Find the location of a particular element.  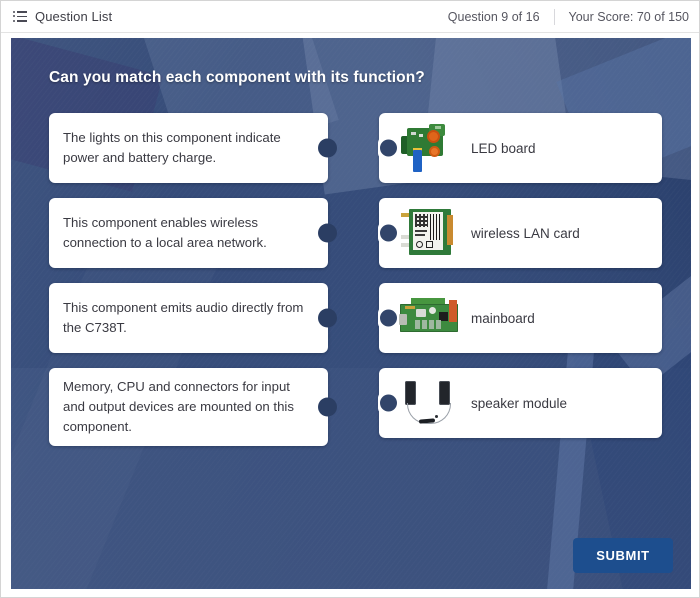

question-list-button: Question List is located at coordinates (62, 16).